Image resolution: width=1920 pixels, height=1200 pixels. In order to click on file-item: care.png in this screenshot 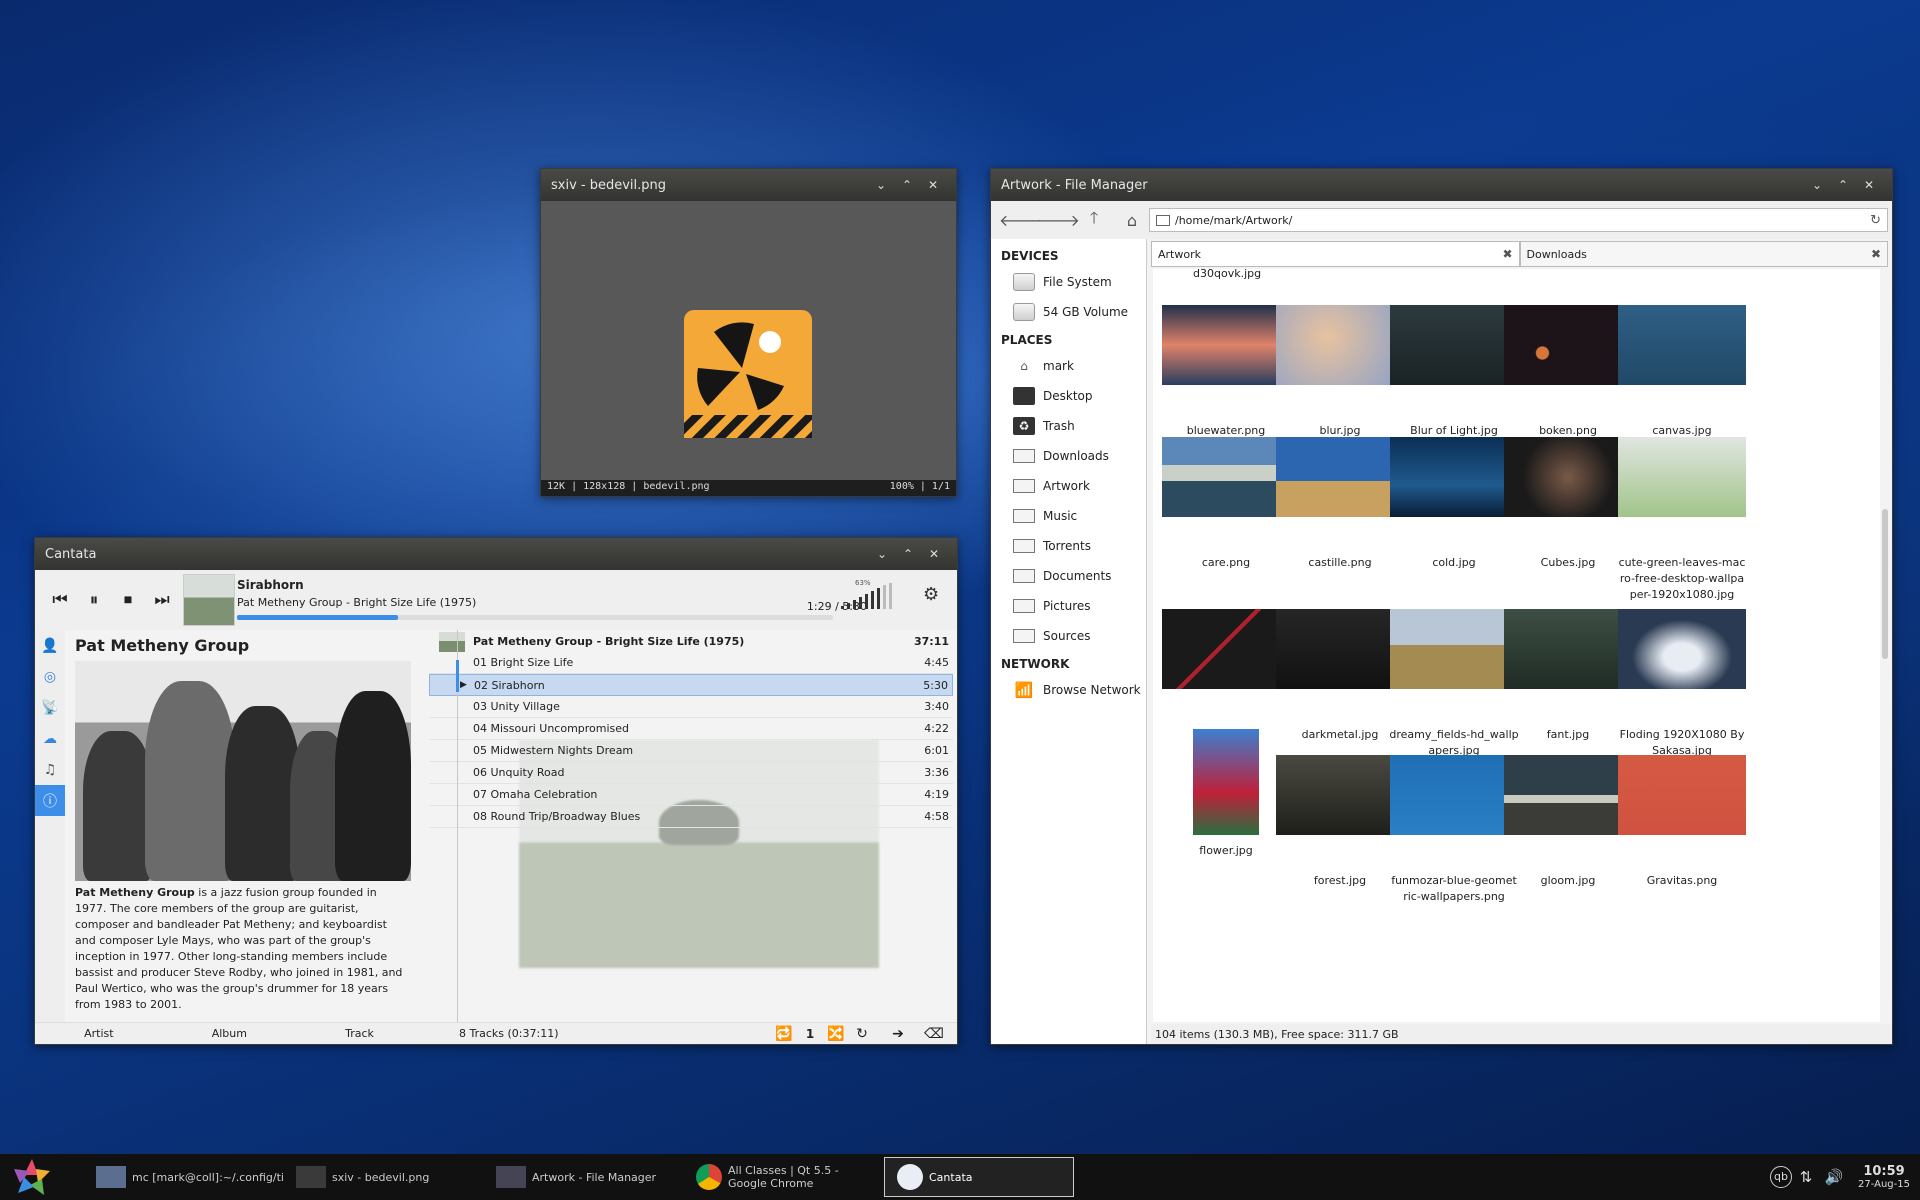, I will do `click(1226, 504)`.